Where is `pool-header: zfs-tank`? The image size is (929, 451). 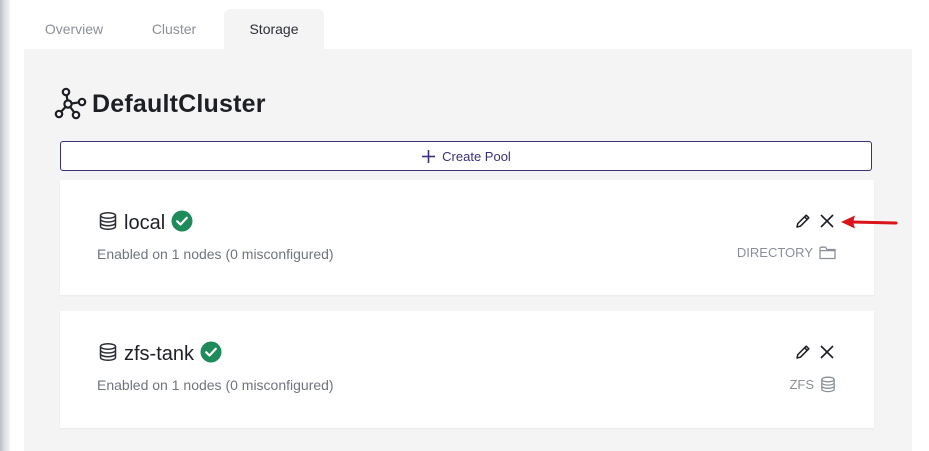
pool-header: zfs-tank is located at coordinates (160, 354).